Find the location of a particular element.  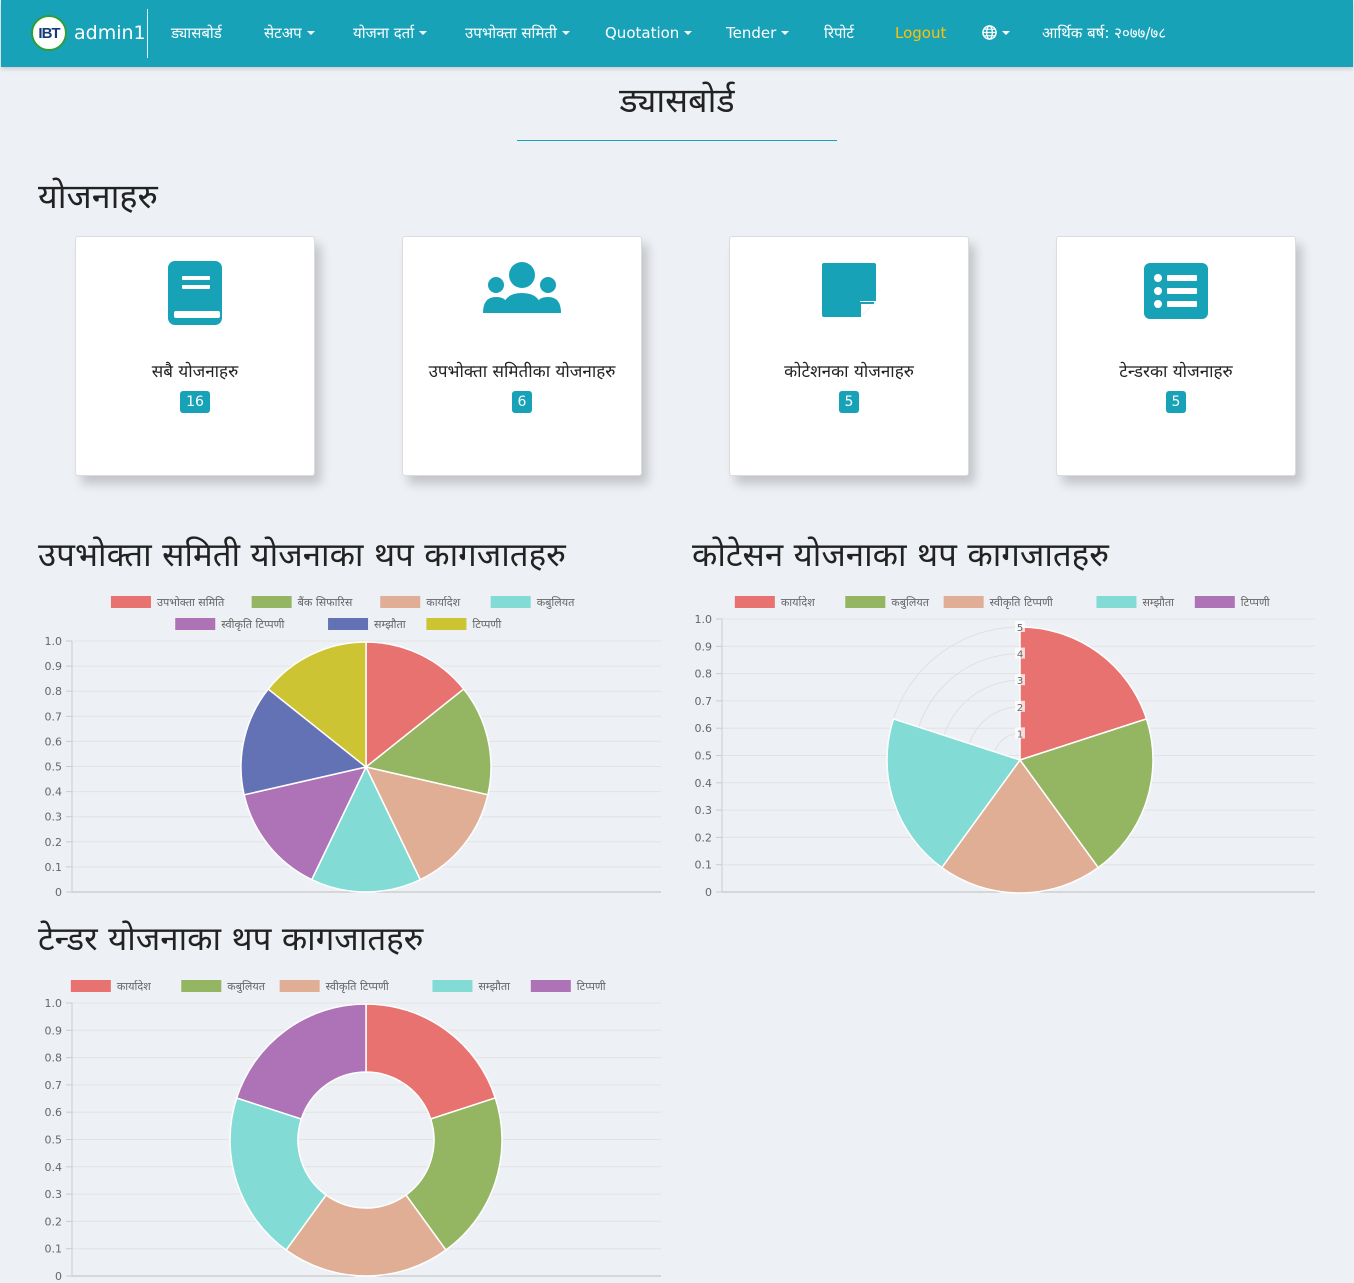

card-label: कोटेशनका योजनाहरु is located at coordinates (849, 372).